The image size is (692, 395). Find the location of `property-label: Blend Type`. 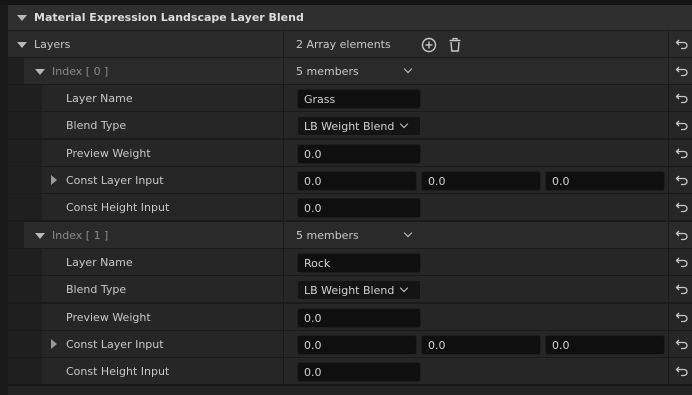

property-label: Blend Type is located at coordinates (96, 125).